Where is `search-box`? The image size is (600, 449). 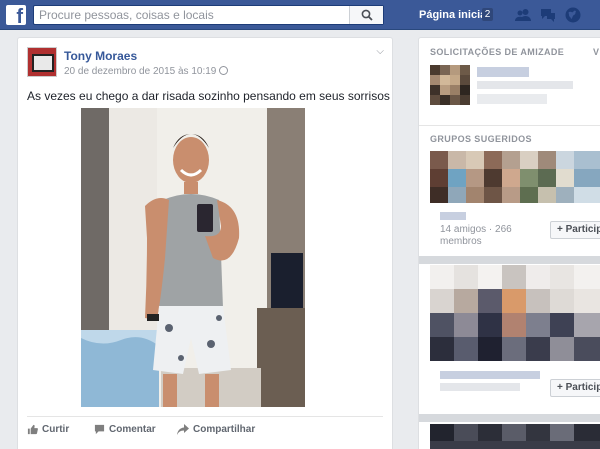
search-box is located at coordinates (208, 15).